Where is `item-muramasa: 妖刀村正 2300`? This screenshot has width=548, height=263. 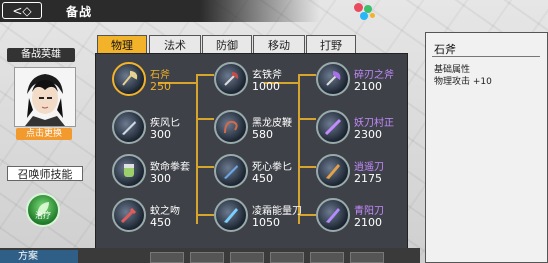
item-muramasa: 妖刀村正 2300 is located at coordinates (361, 128).